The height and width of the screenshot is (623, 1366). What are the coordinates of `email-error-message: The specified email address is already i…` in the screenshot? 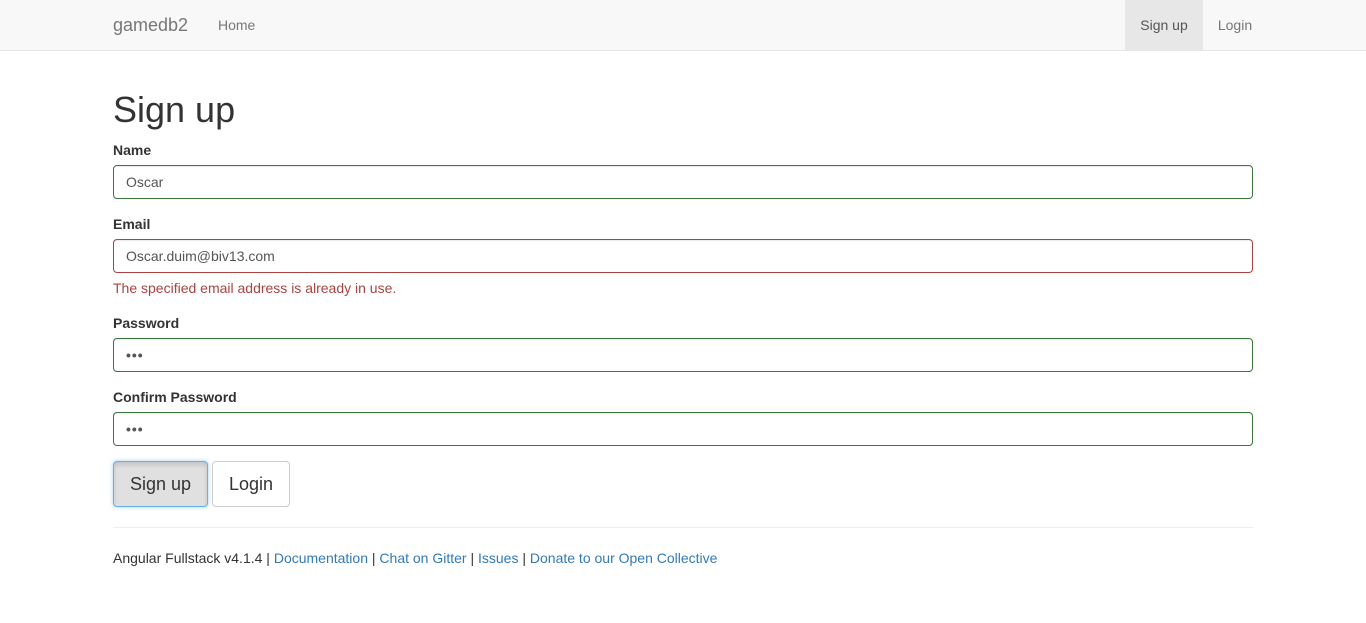 It's located at (255, 288).